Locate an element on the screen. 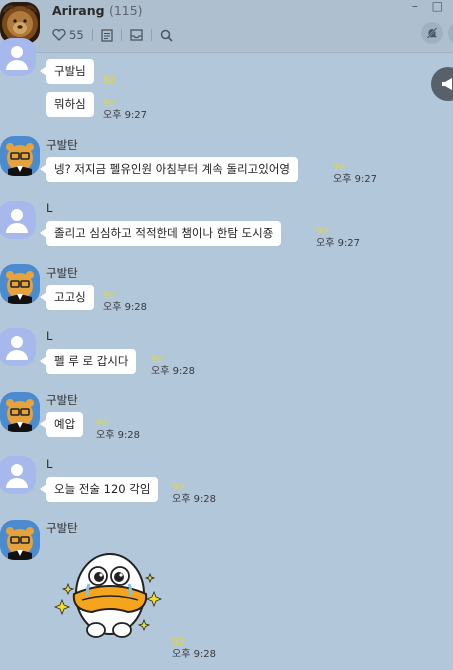  room-name: Arirang is located at coordinates (78, 10).